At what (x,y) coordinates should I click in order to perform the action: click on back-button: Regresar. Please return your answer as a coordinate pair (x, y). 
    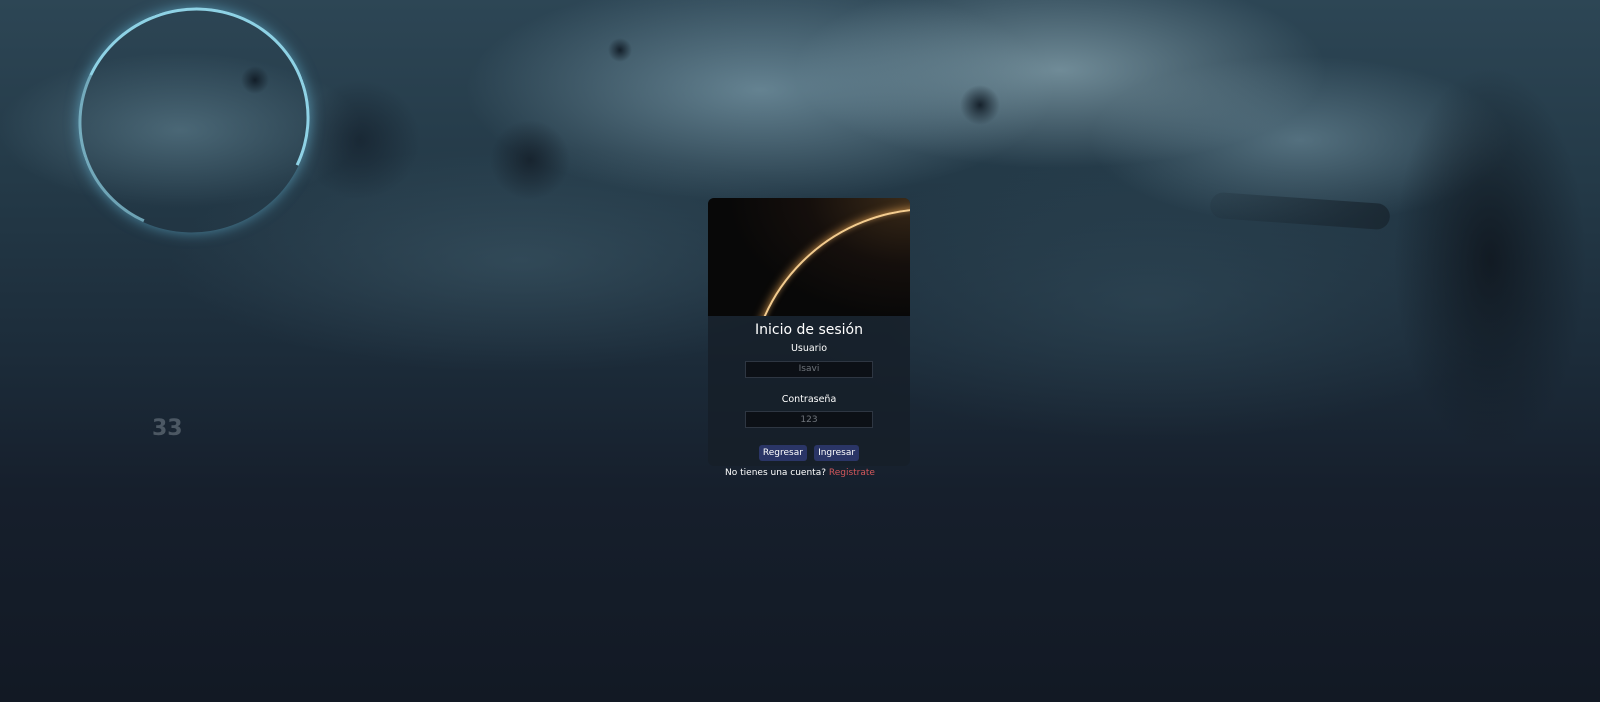
    Looking at the image, I should click on (782, 453).